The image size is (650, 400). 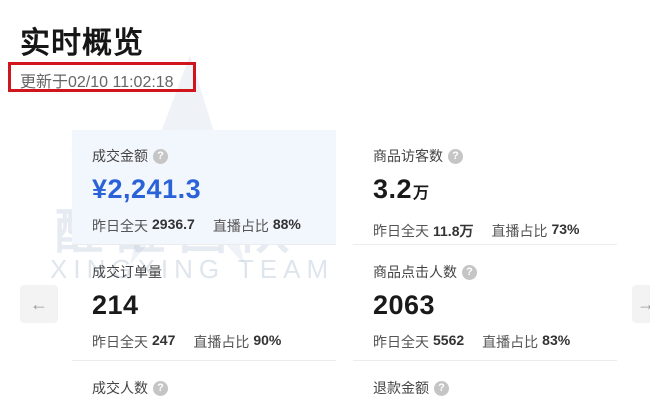 What do you see at coordinates (643, 303) in the screenshot?
I see `arrow-right-icon: →` at bounding box center [643, 303].